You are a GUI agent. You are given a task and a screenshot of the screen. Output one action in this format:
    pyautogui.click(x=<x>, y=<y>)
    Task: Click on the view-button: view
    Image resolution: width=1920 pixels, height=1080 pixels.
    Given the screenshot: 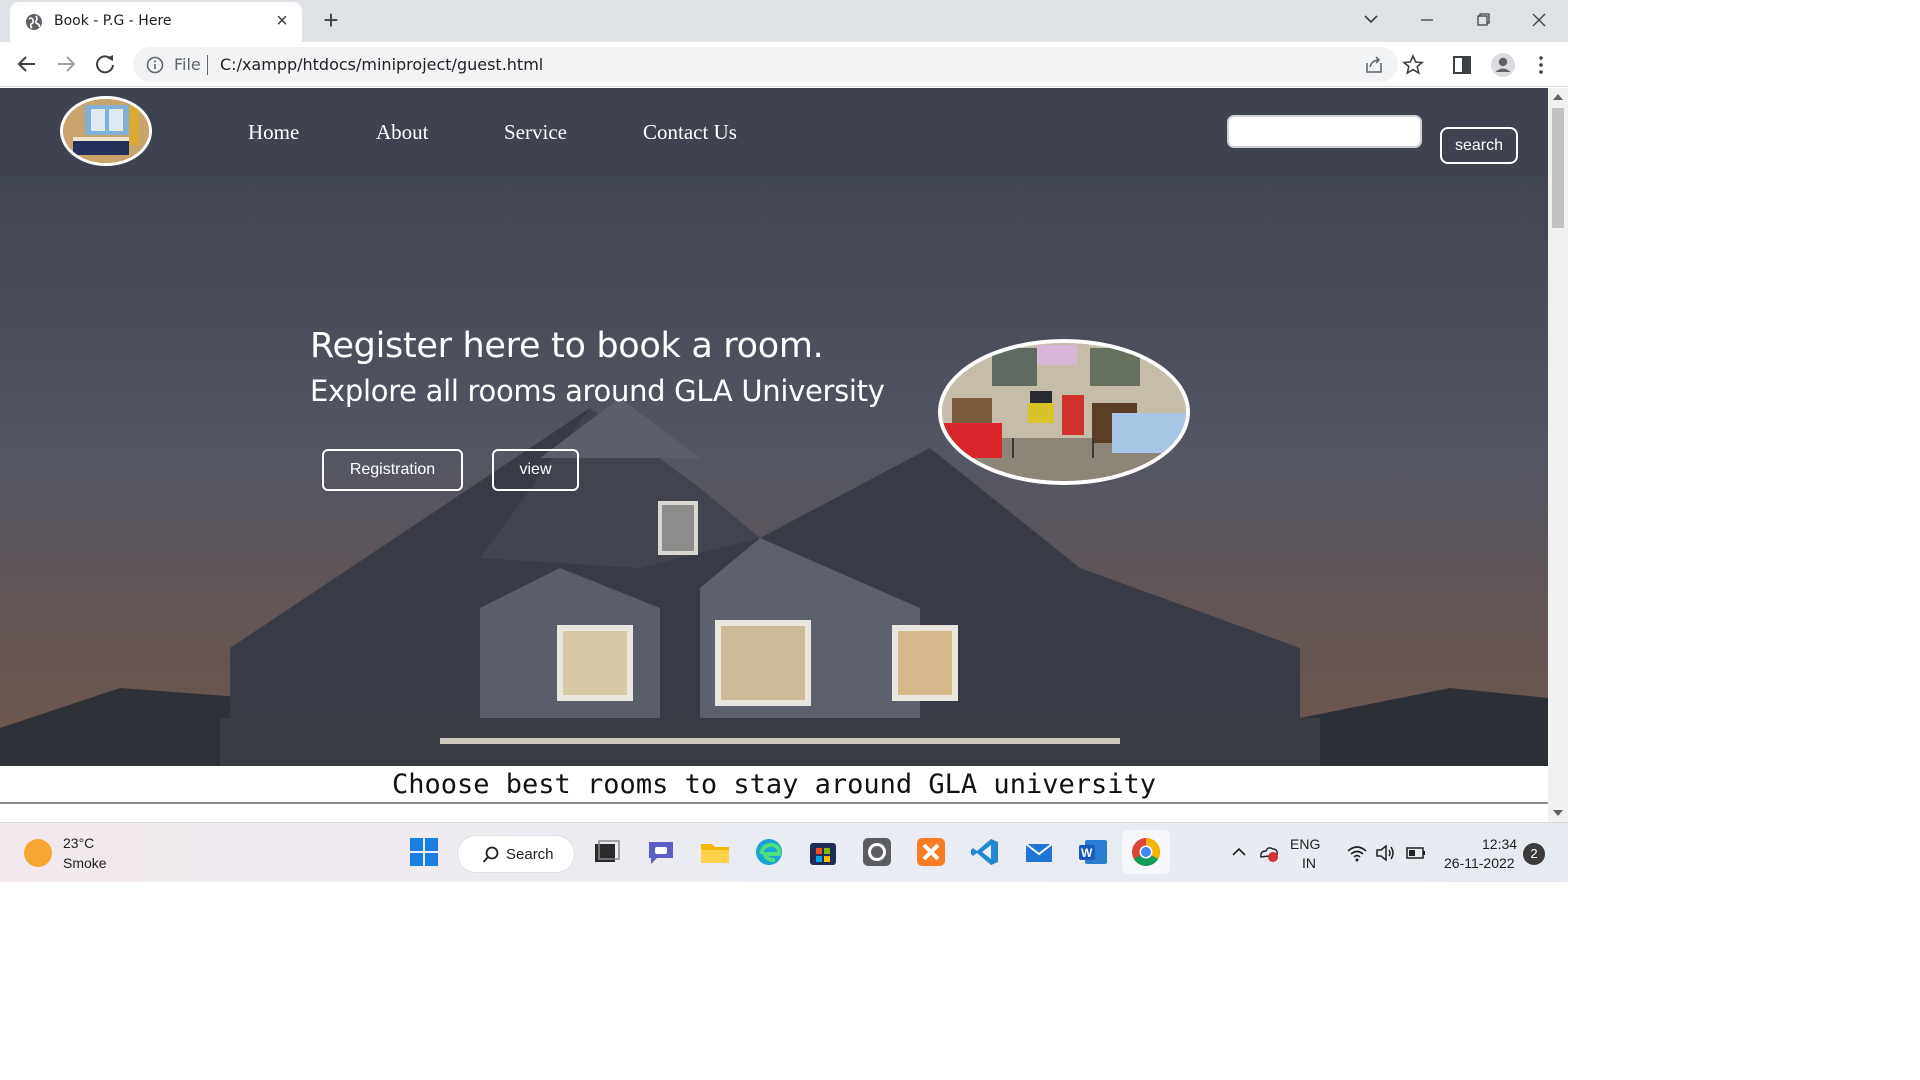 What is the action you would take?
    pyautogui.click(x=535, y=470)
    